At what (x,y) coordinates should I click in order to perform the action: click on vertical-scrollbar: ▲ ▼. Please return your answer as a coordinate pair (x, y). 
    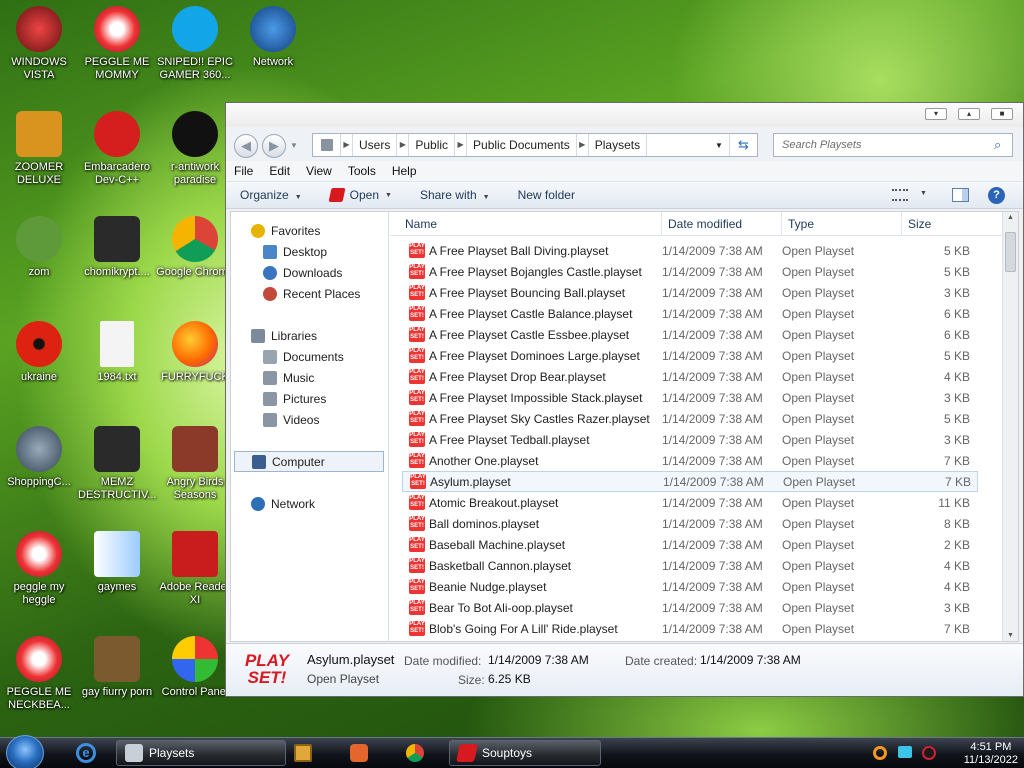
    Looking at the image, I should click on (1010, 426).